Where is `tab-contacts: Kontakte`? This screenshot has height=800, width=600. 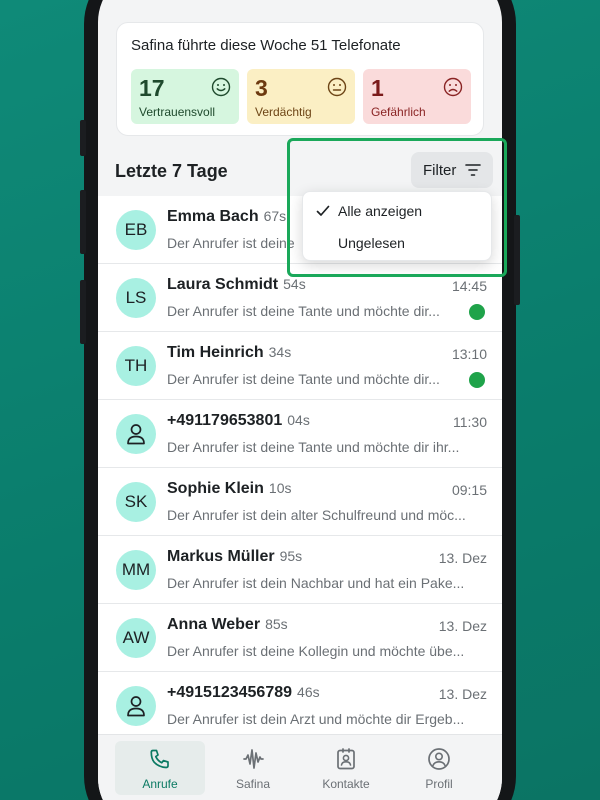 tab-contacts: Kontakte is located at coordinates (346, 768).